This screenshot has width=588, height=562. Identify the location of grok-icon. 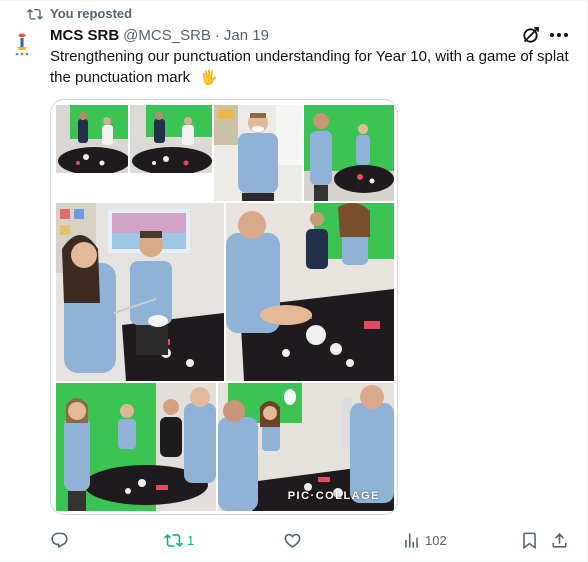
(531, 35).